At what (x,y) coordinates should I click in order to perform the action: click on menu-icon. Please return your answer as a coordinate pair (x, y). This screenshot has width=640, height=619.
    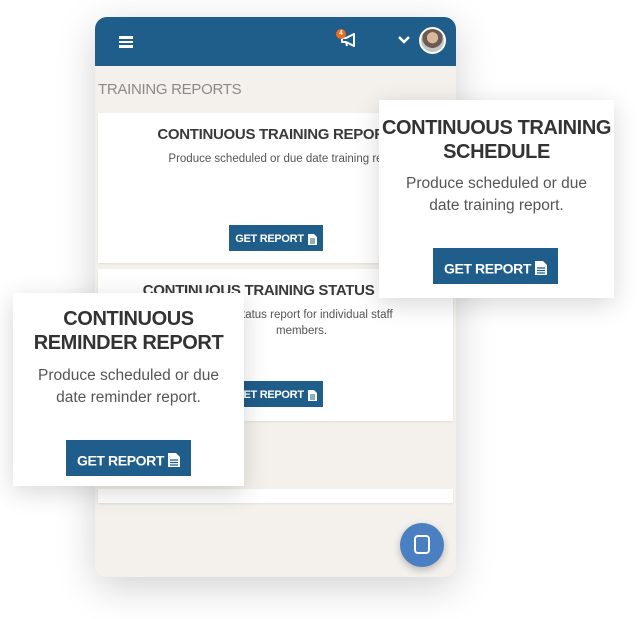
    Looking at the image, I should click on (126, 42).